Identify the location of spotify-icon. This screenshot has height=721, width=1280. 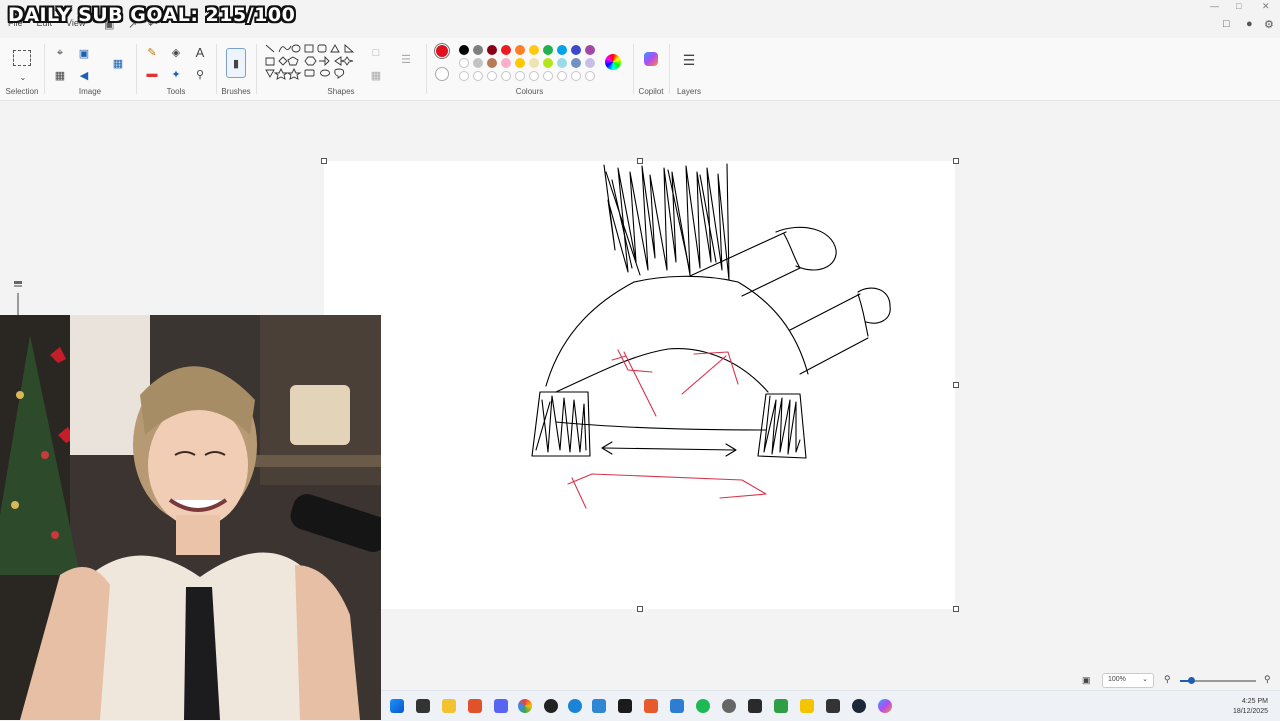
(703, 706).